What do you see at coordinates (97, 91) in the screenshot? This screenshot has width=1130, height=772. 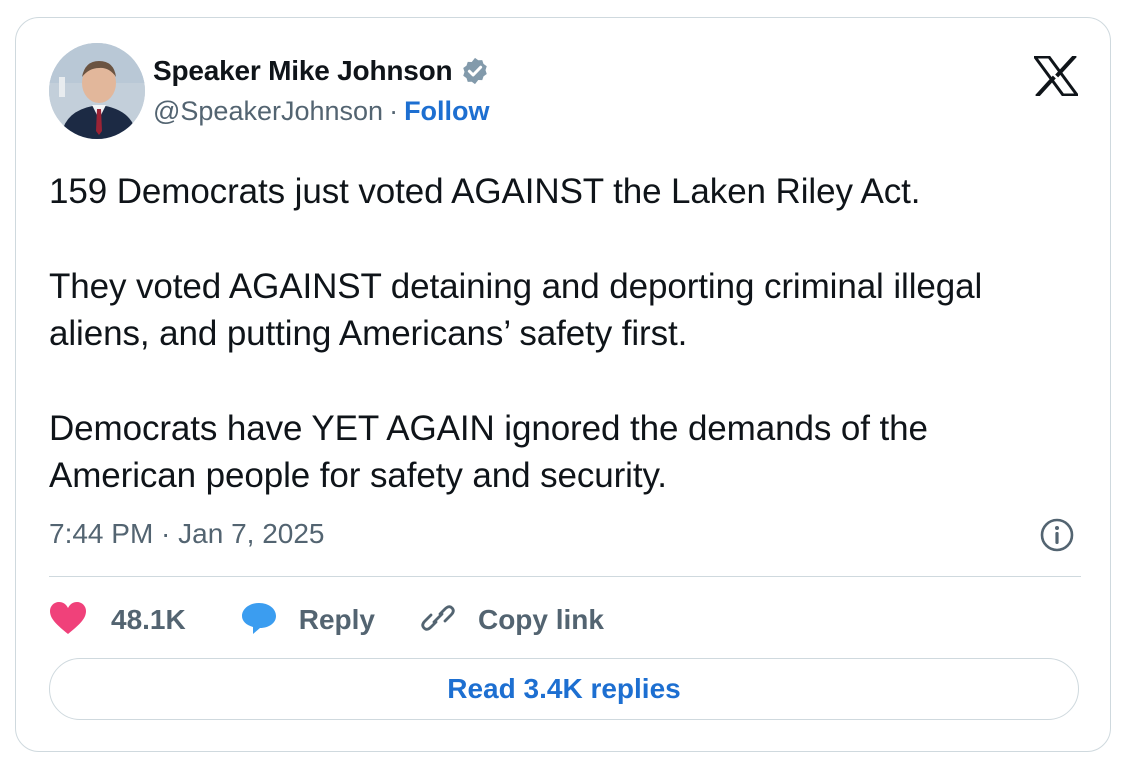 I see `avatar` at bounding box center [97, 91].